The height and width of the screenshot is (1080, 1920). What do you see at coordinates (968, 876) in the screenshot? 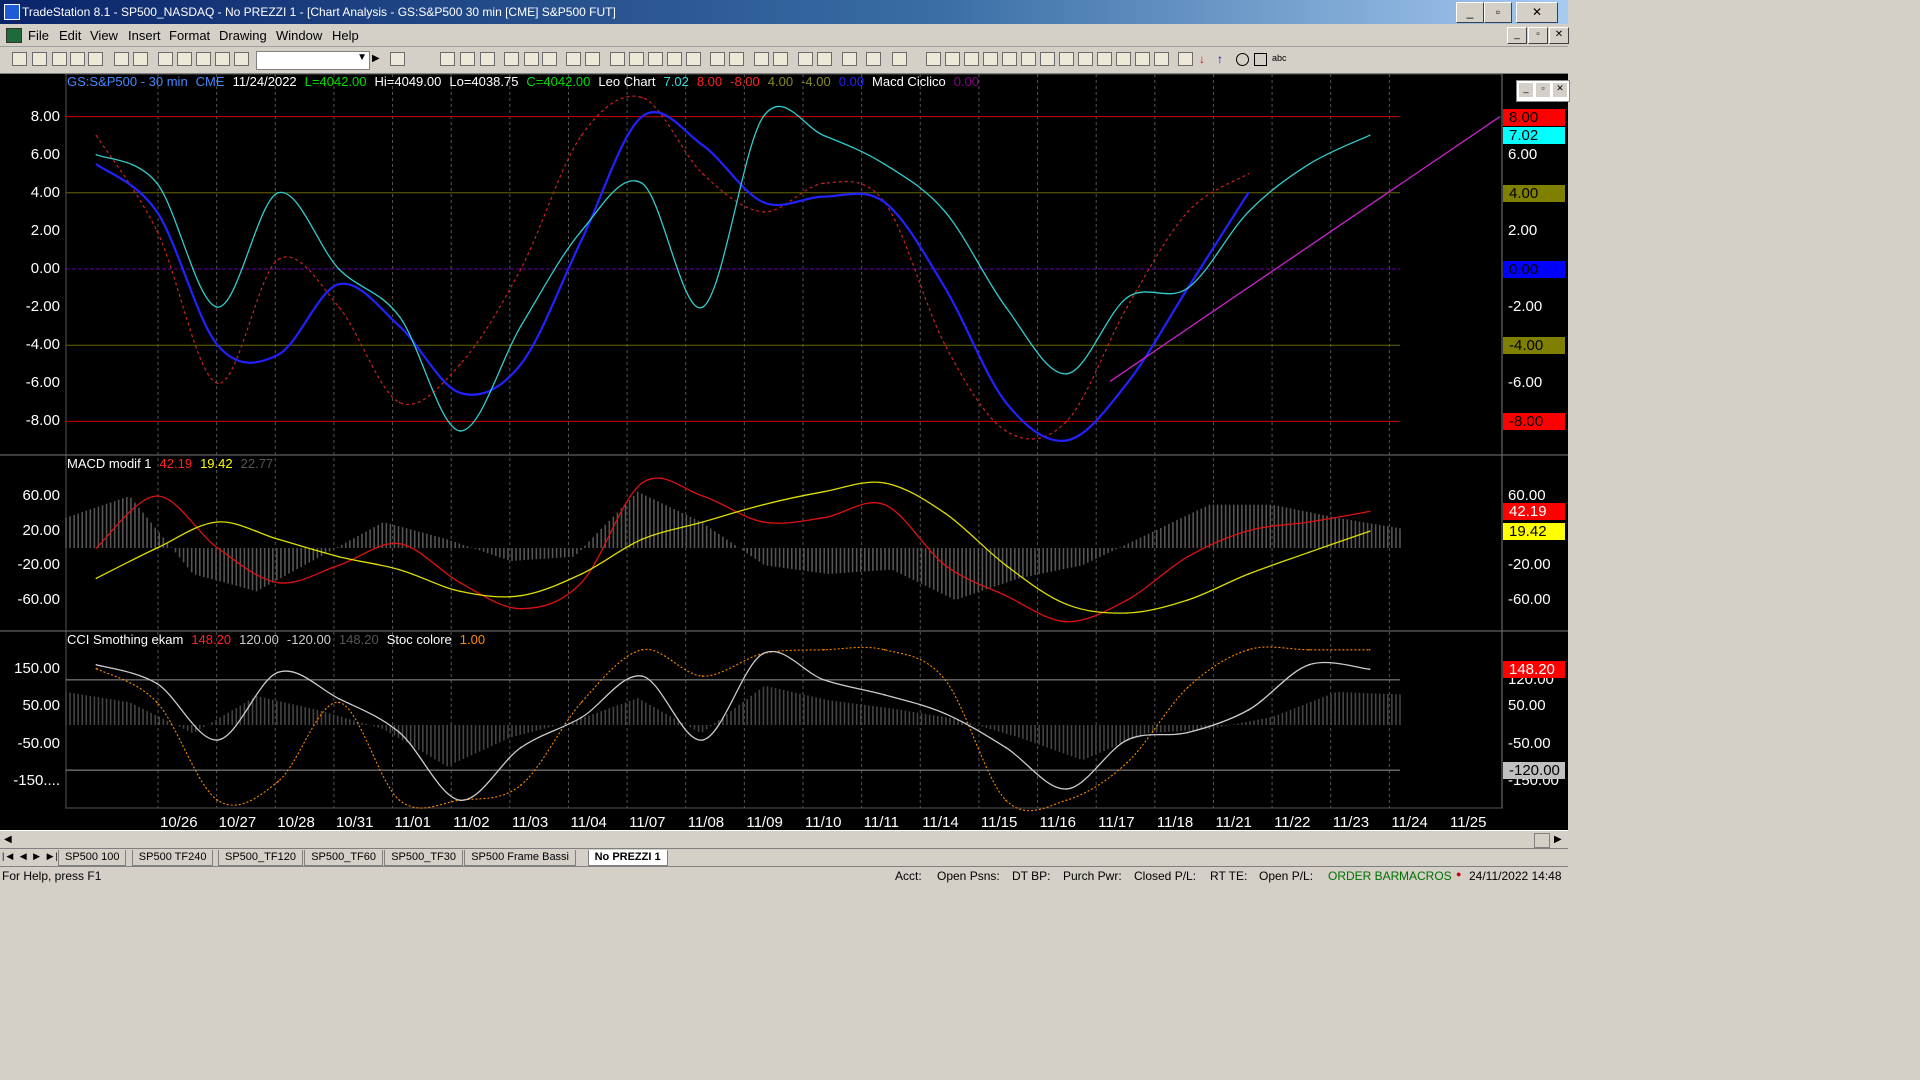
I see `status-open-psns: Open Psns:` at bounding box center [968, 876].